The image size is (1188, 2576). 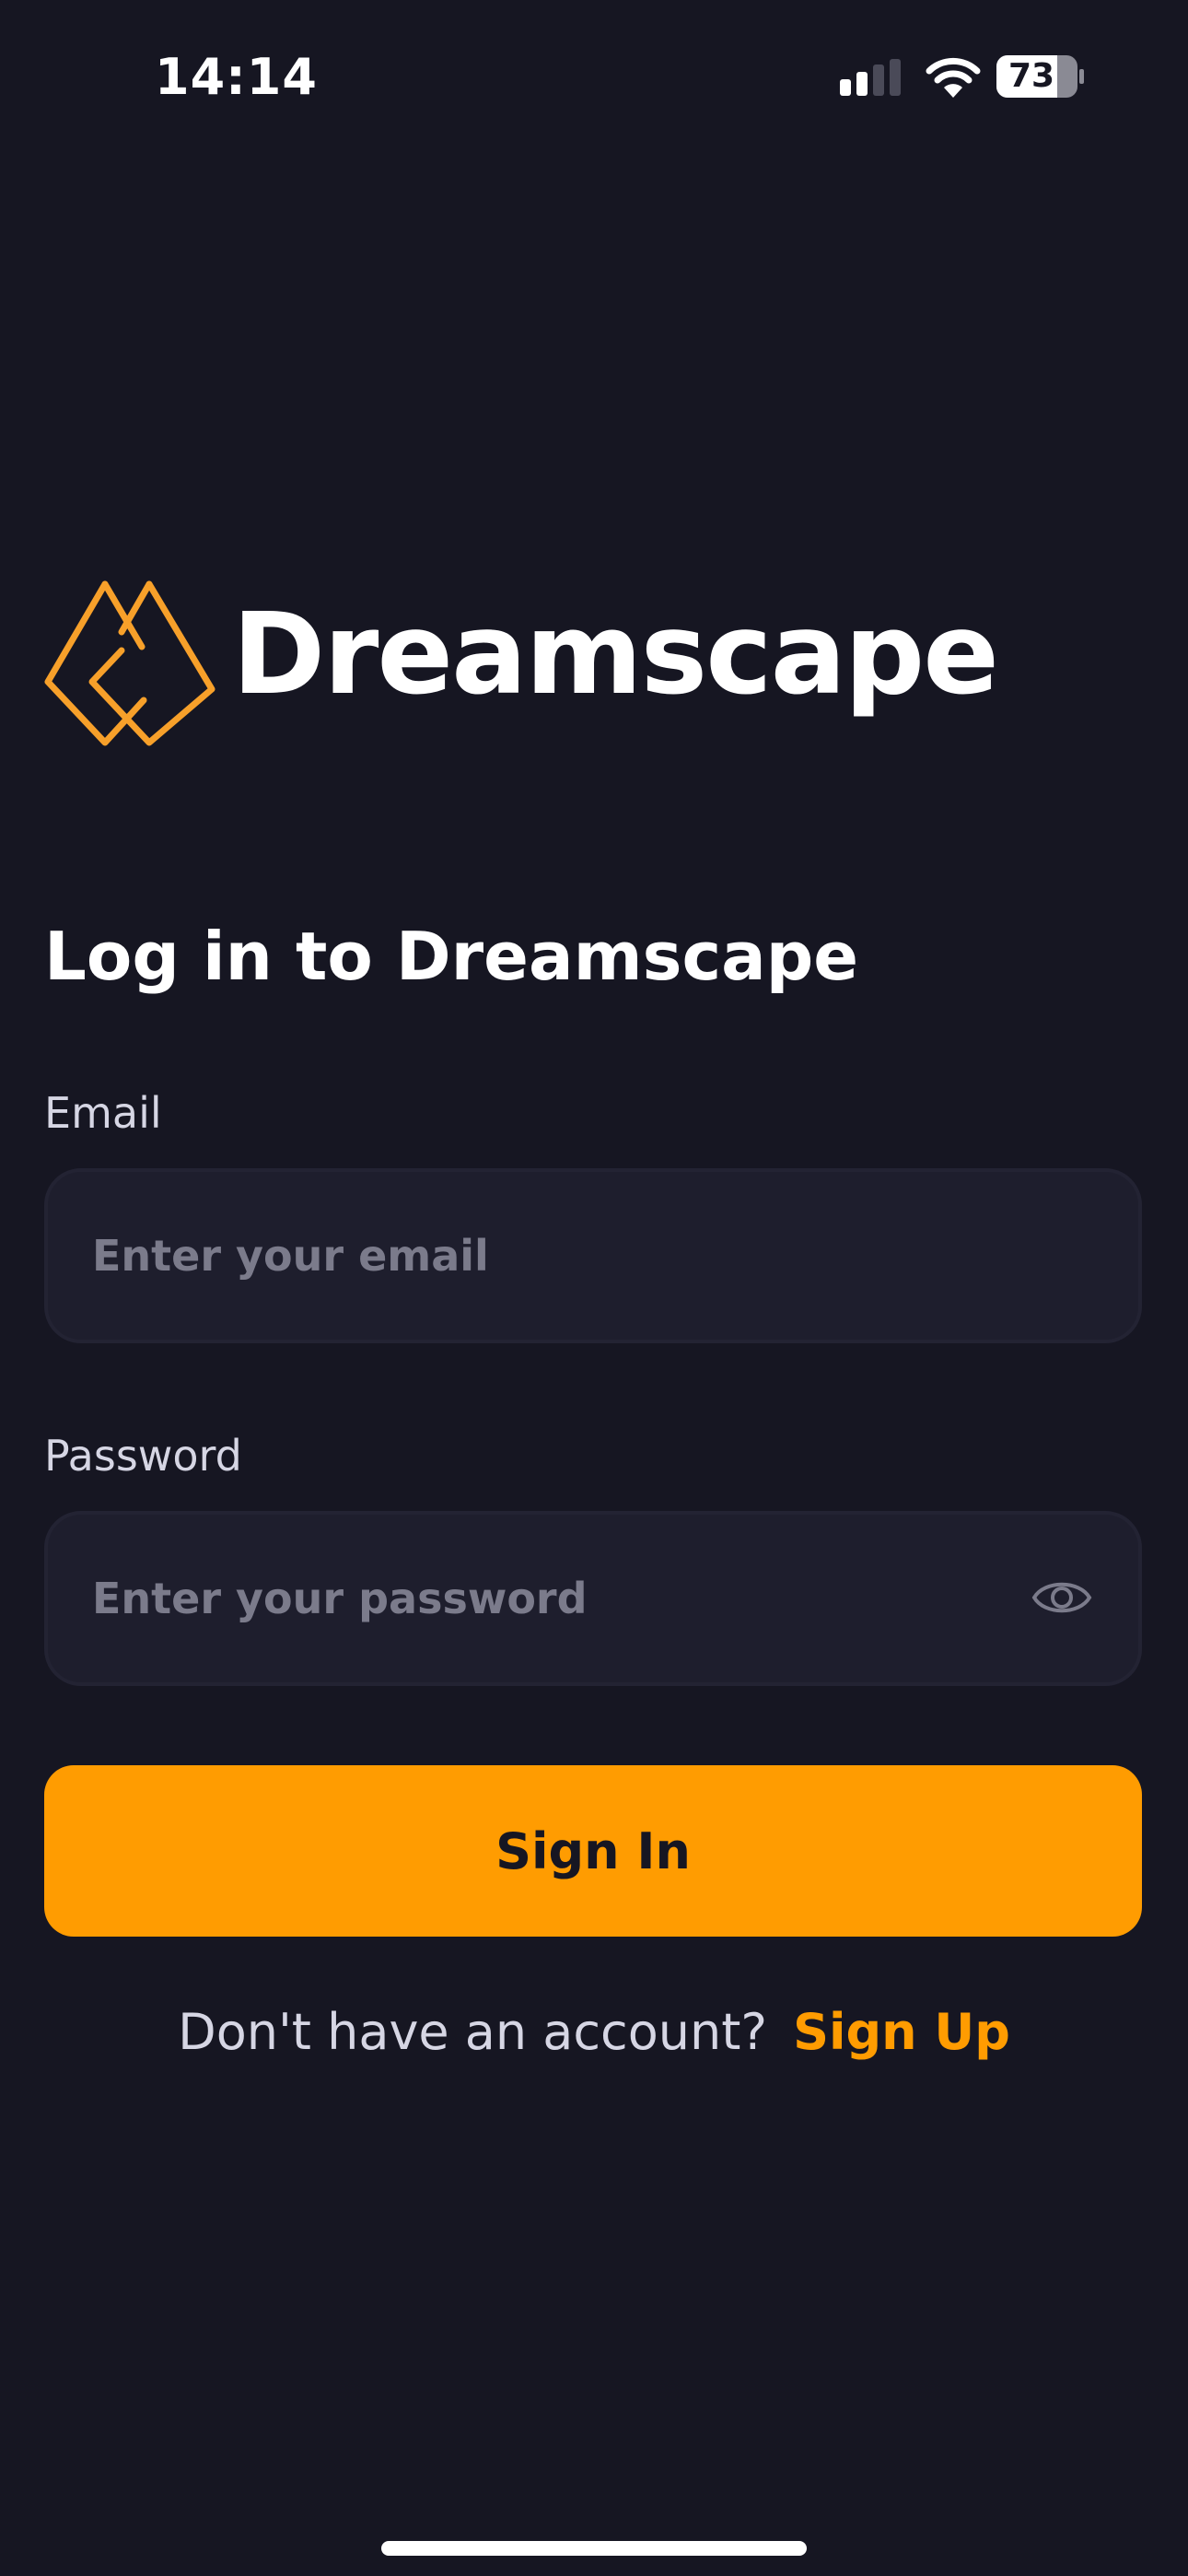 I want to click on password-field, so click(x=552, y=1598).